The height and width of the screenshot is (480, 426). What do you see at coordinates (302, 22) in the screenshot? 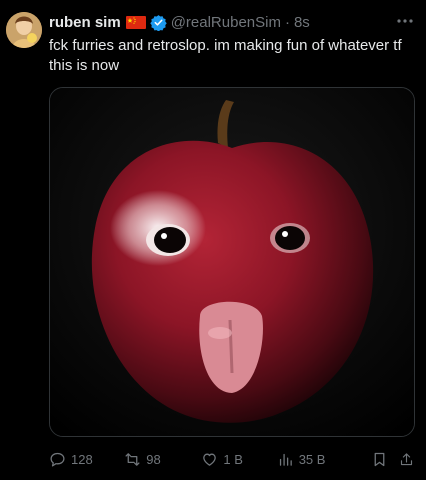
I see `tweet-timestamp: 8s` at bounding box center [302, 22].